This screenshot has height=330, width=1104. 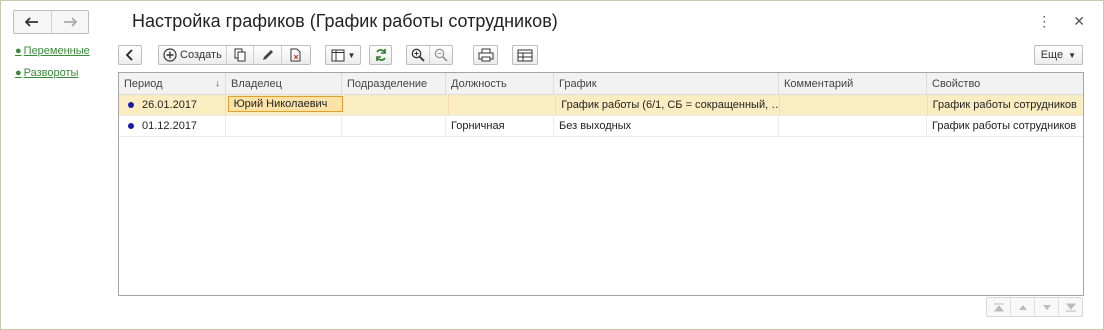 What do you see at coordinates (217, 83) in the screenshot?
I see `sort-down-icon: ↓` at bounding box center [217, 83].